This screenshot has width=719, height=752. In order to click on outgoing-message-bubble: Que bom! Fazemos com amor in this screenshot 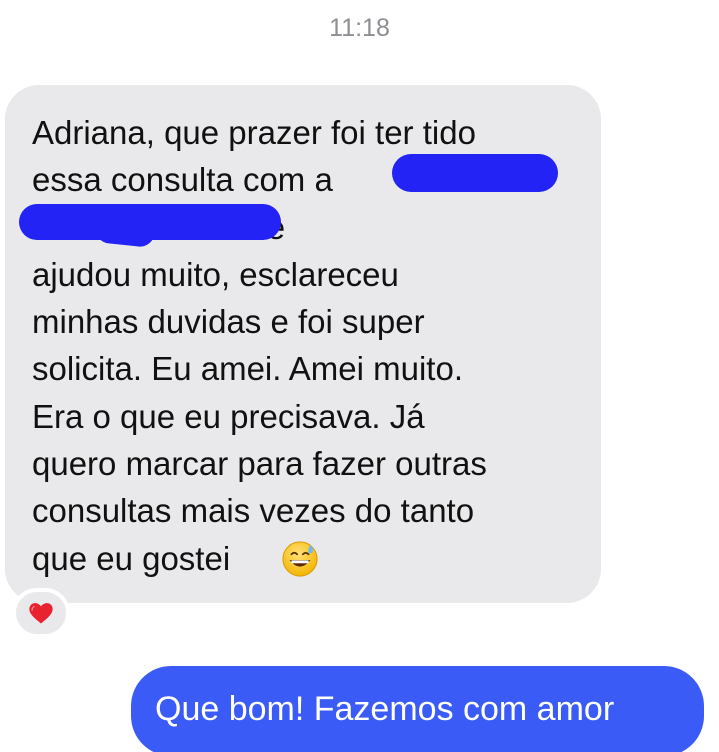, I will do `click(417, 709)`.